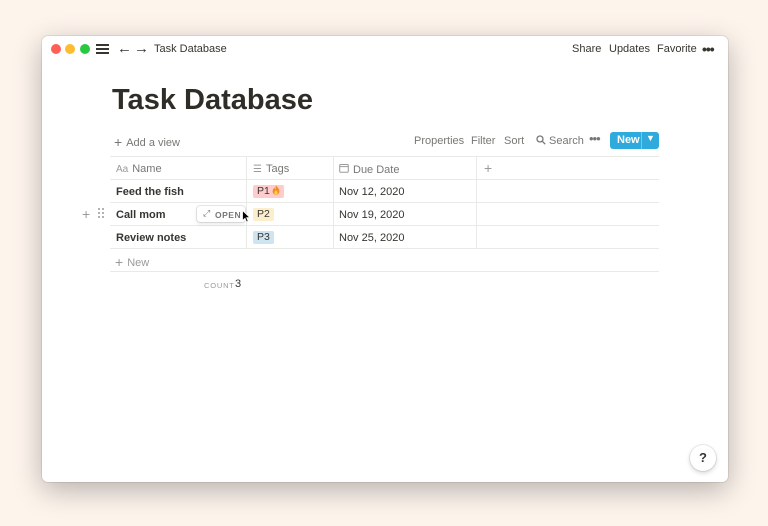 The width and height of the screenshot is (768, 526). What do you see at coordinates (212, 100) in the screenshot?
I see `page-title: Task Database` at bounding box center [212, 100].